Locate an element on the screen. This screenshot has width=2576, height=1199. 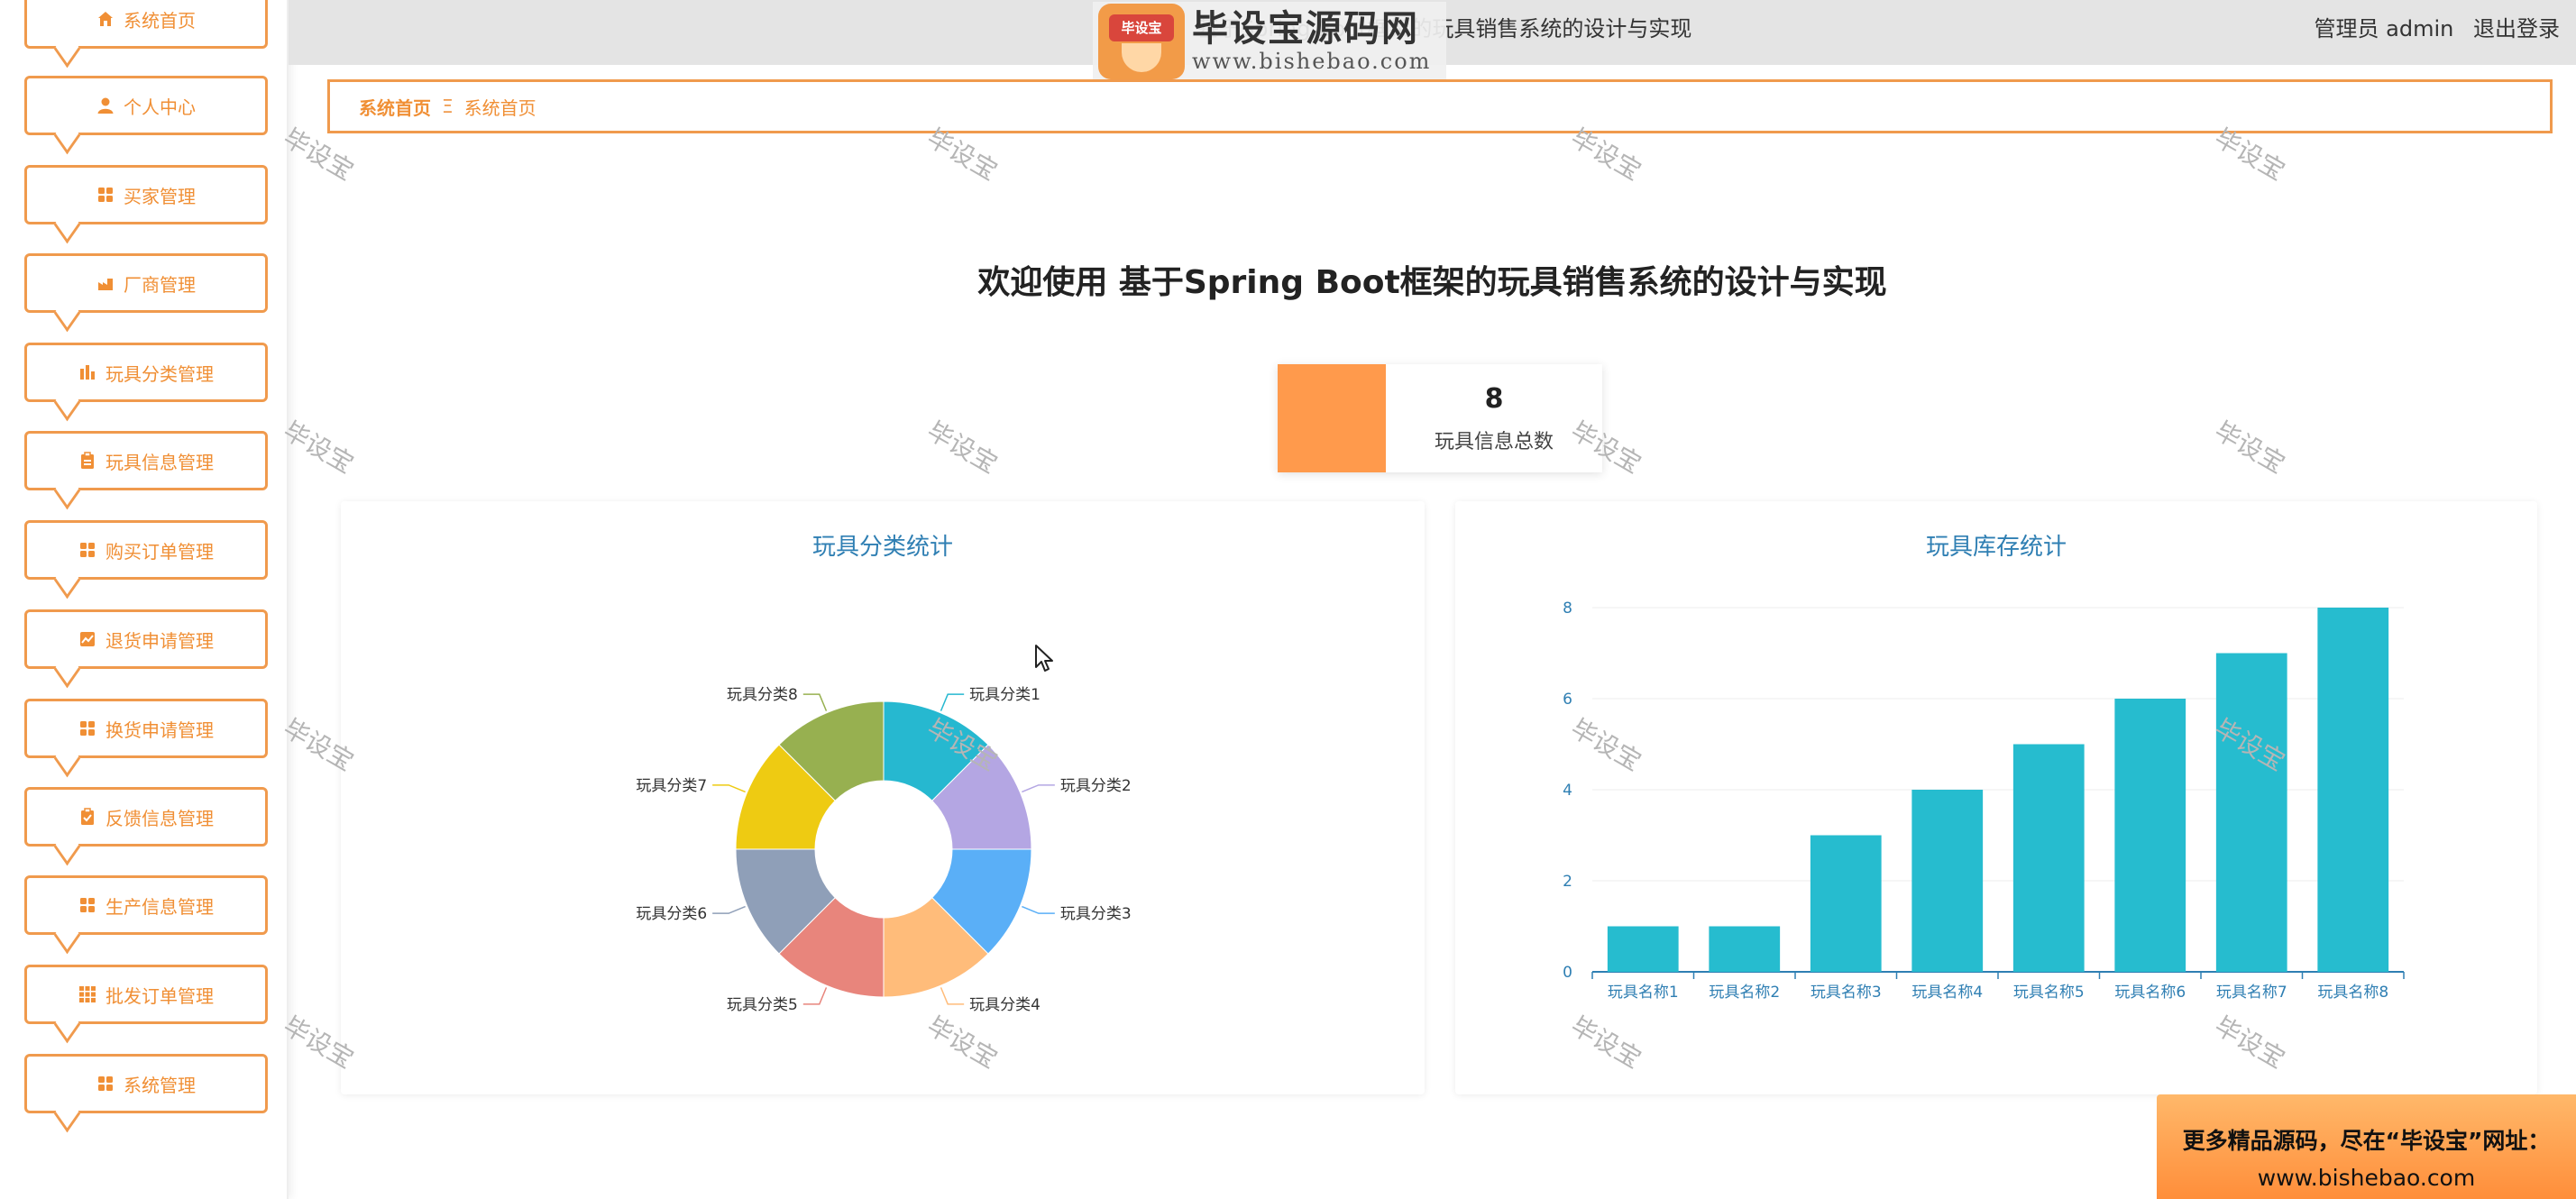
y-tick-label: 4 is located at coordinates (1567, 791).